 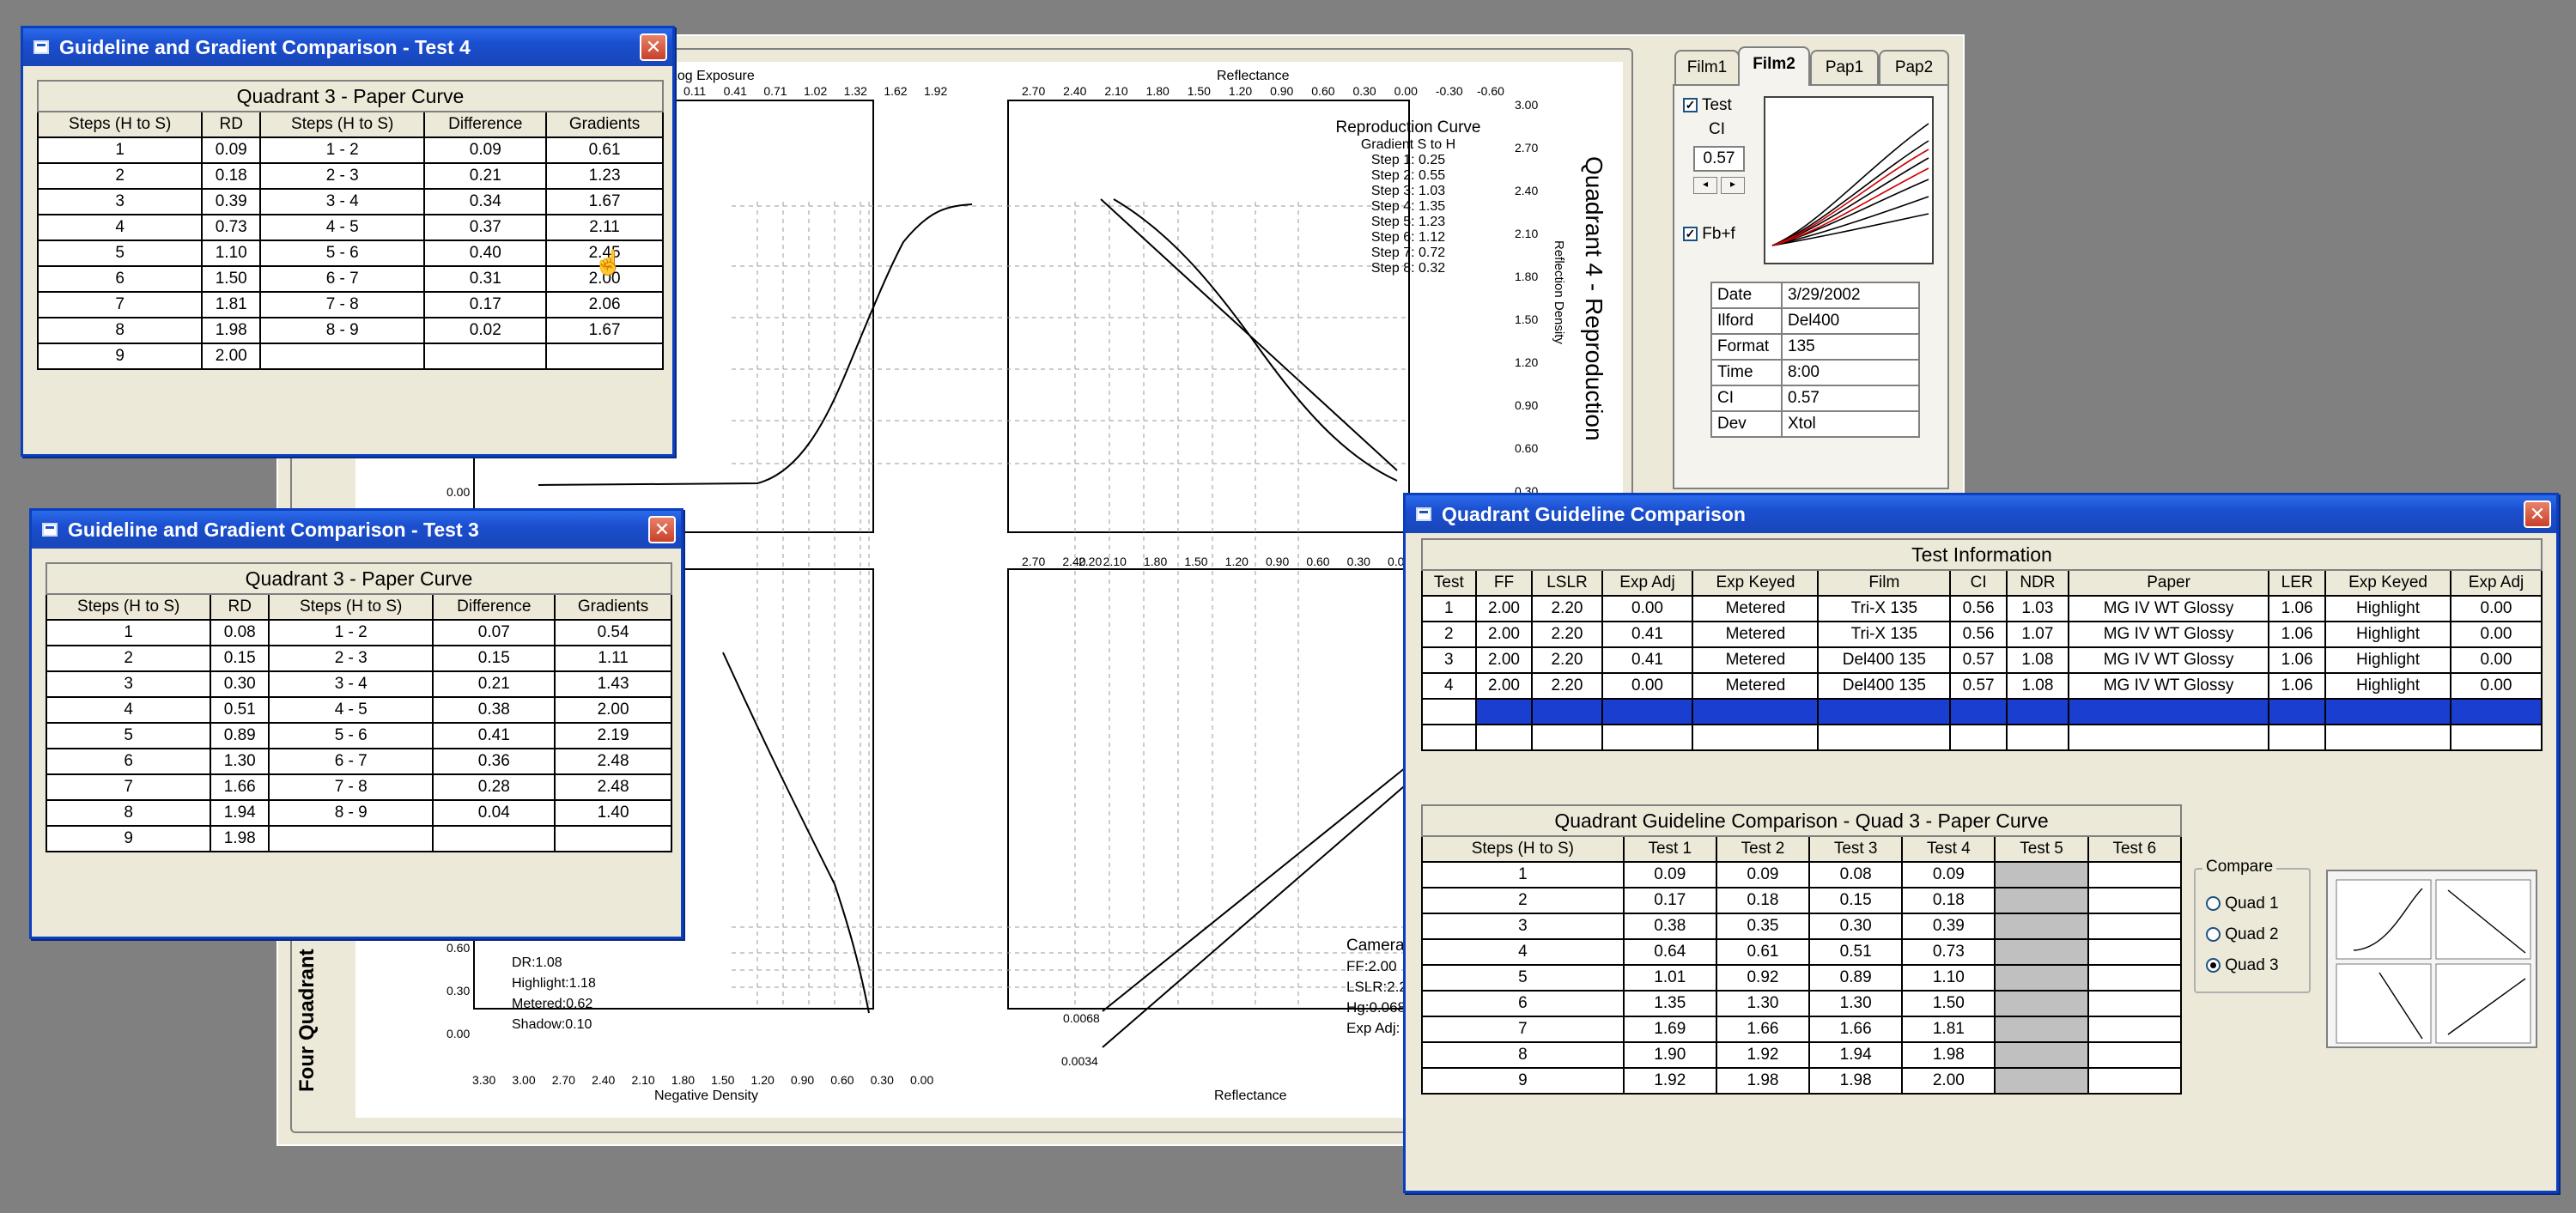 What do you see at coordinates (2297, 583) in the screenshot?
I see `column-header: LER` at bounding box center [2297, 583].